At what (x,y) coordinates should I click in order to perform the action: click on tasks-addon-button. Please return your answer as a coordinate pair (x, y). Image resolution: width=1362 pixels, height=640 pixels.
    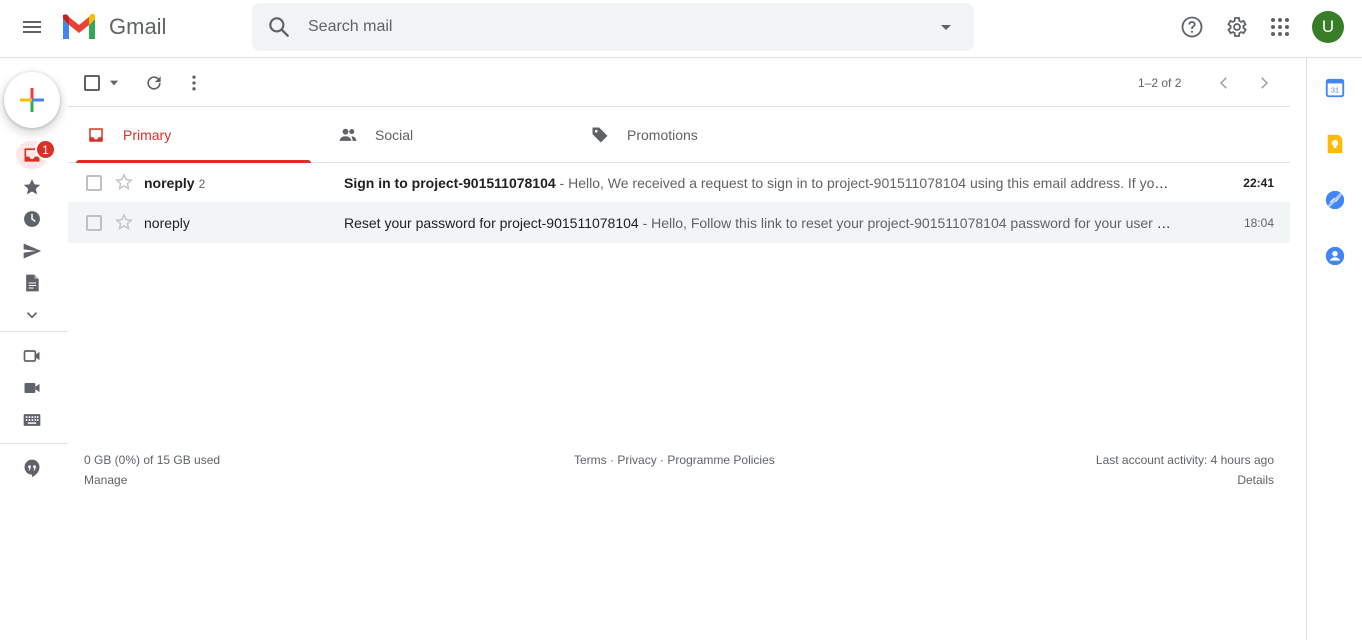
    Looking at the image, I should click on (1335, 200).